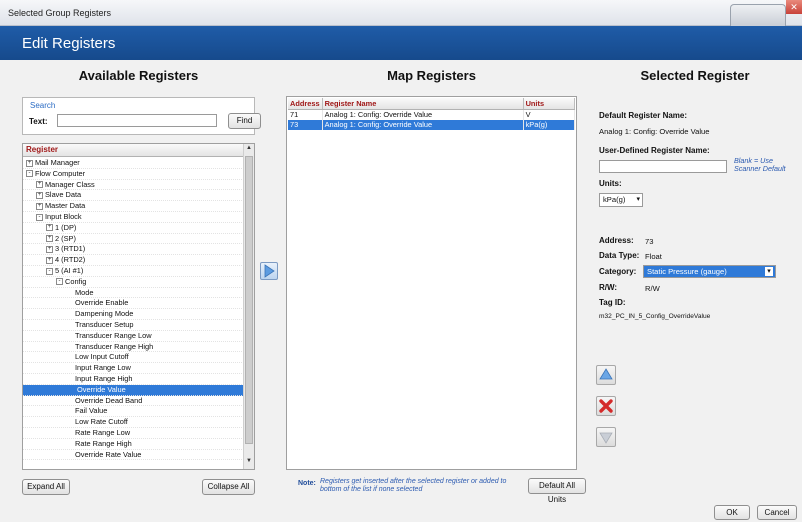 Image resolution: width=802 pixels, height=522 pixels. I want to click on tree-row: Dampening Mode, so click(133, 314).